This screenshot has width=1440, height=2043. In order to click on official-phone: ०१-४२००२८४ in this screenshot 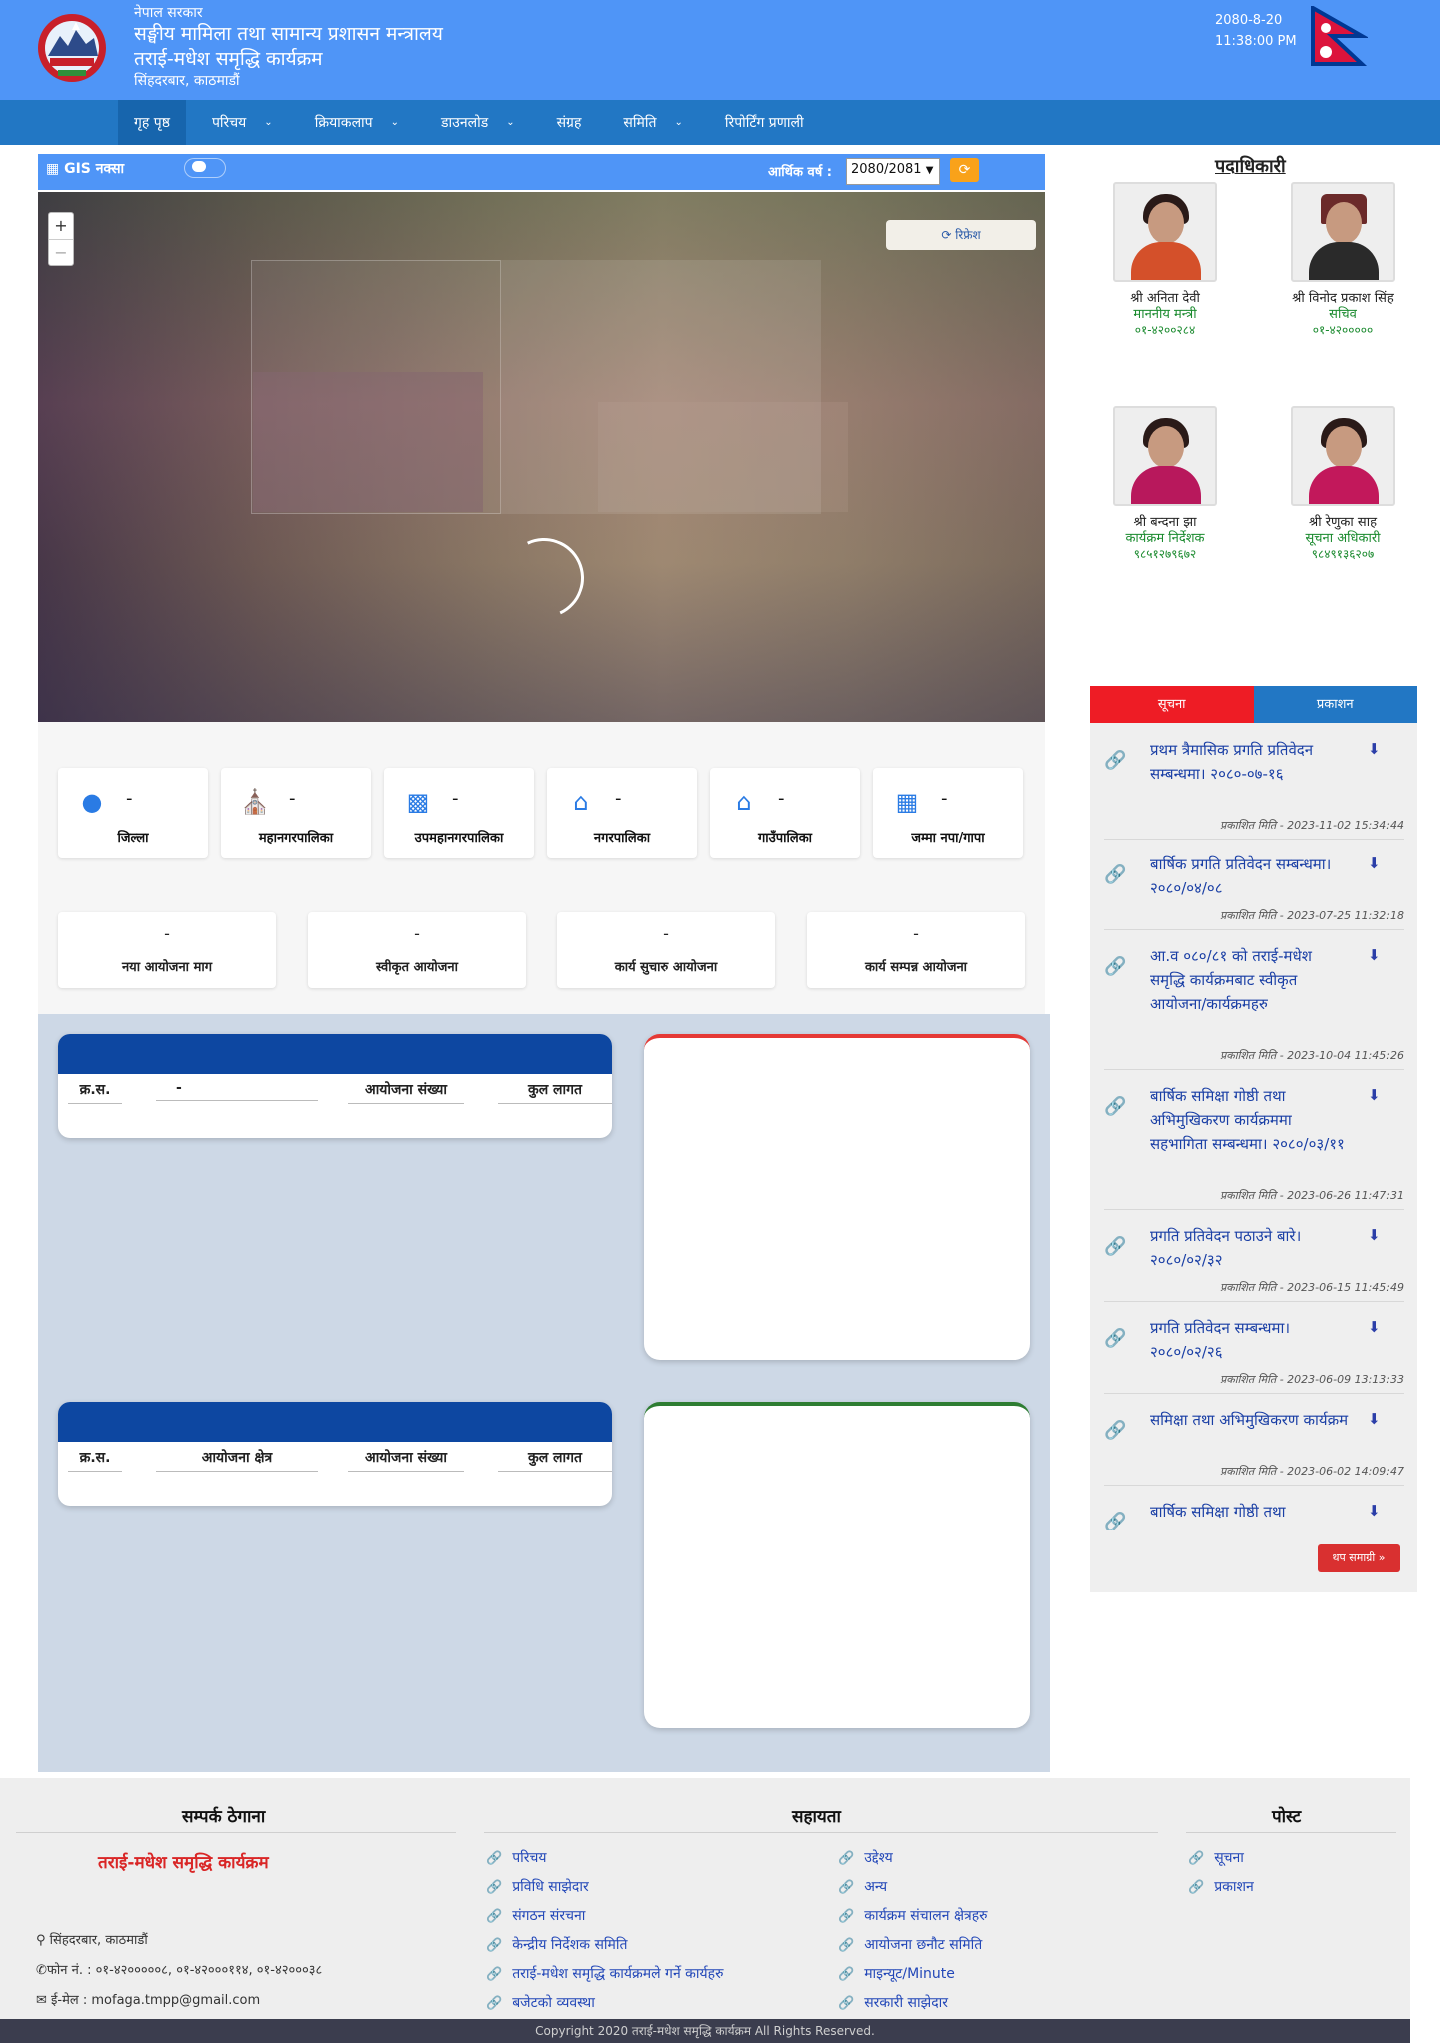, I will do `click(1165, 330)`.